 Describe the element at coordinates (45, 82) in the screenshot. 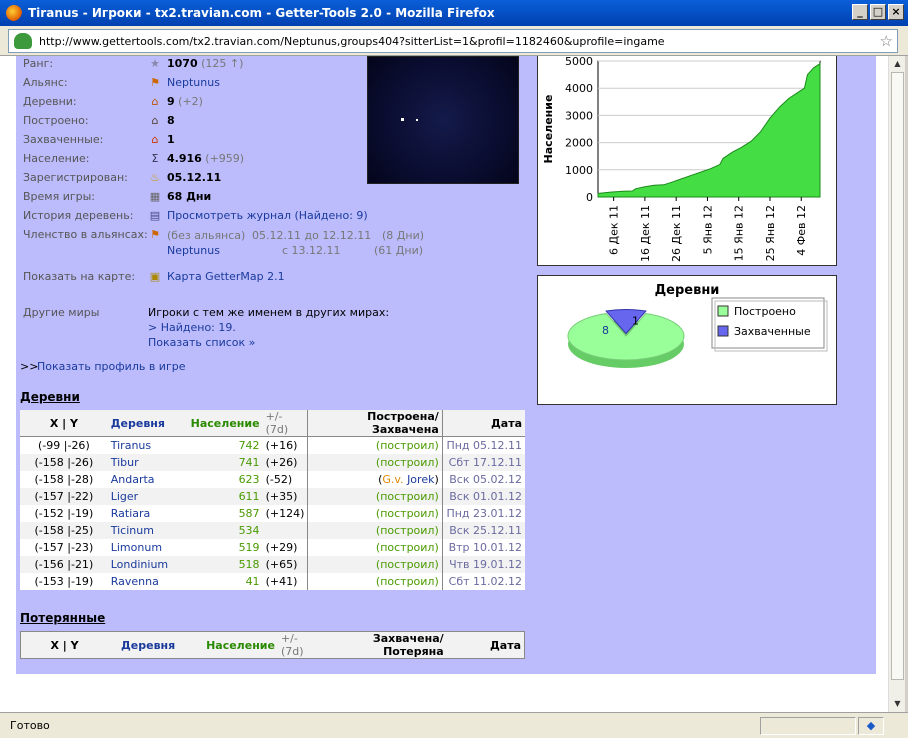

I see `alliance-label: Альянс:` at that location.